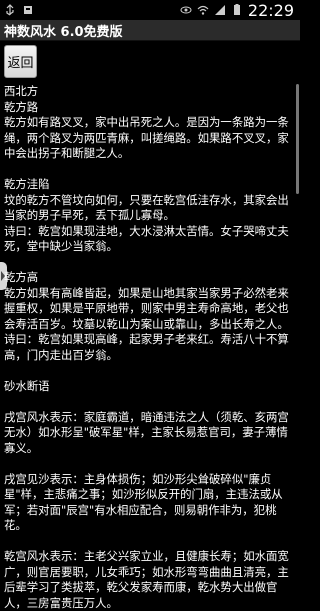  Describe the element at coordinates (297, 139) in the screenshot. I see `scrollbar` at that location.